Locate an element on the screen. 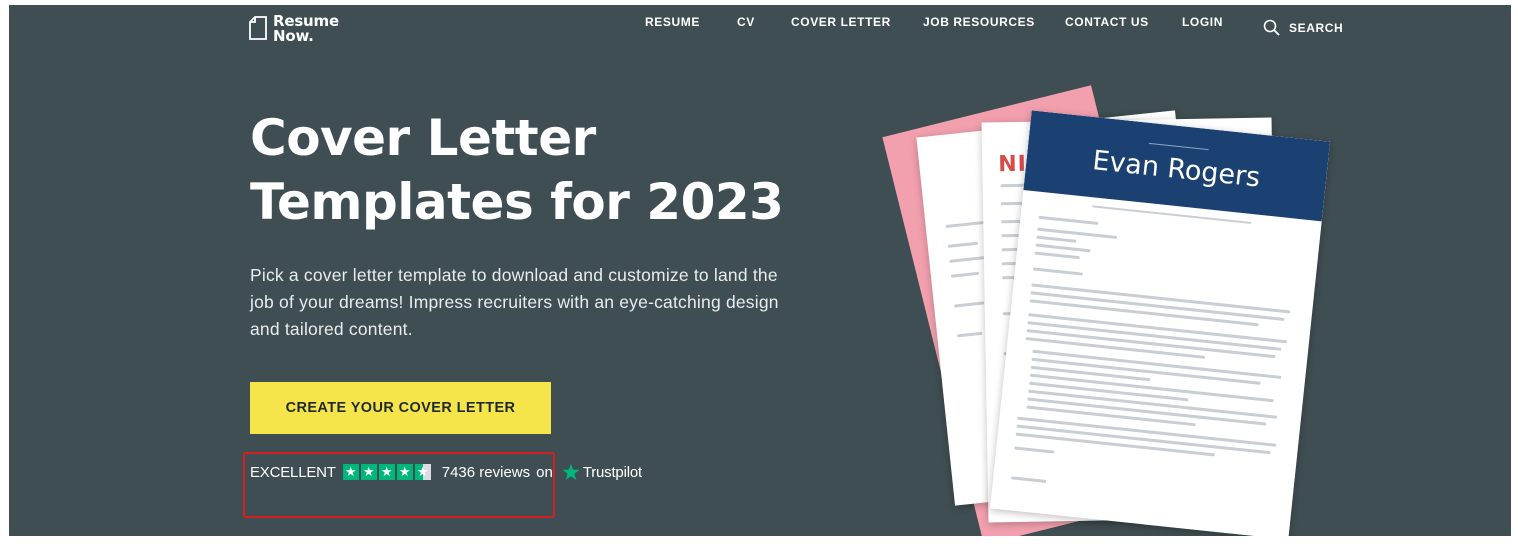  nav-cv: CV is located at coordinates (746, 22).